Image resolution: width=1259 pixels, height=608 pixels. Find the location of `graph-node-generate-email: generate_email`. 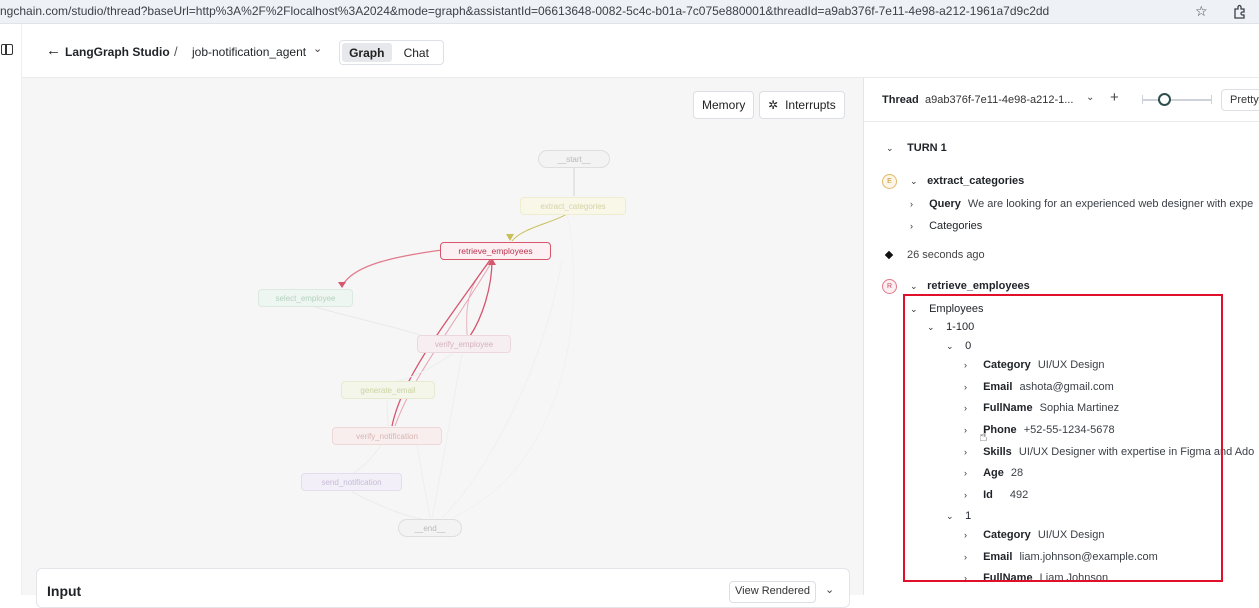

graph-node-generate-email: generate_email is located at coordinates (388, 390).